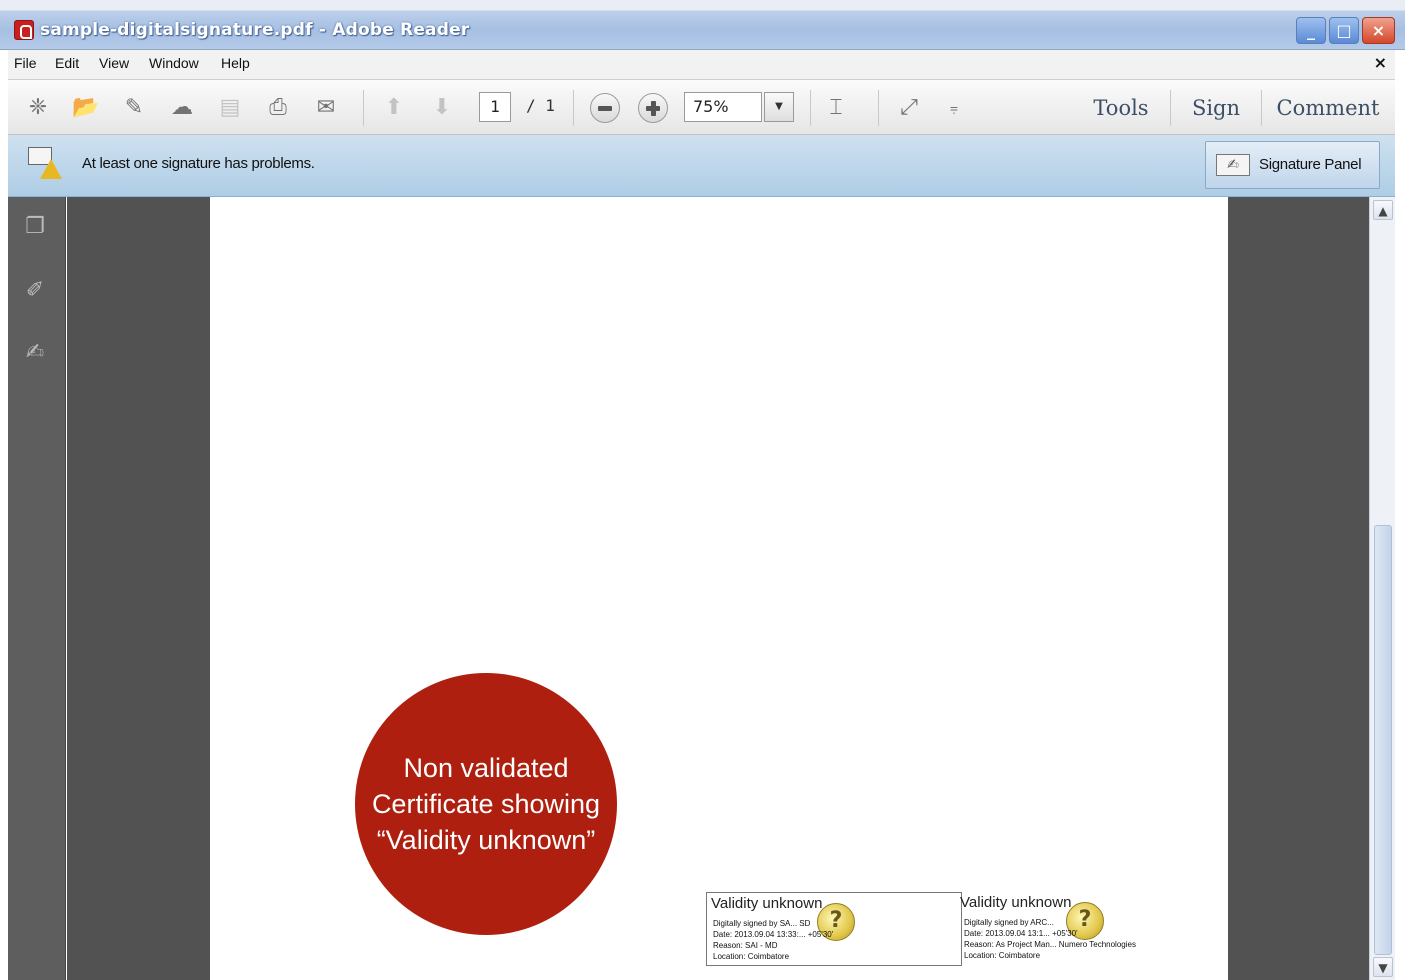  What do you see at coordinates (35, 291) in the screenshot?
I see `attachments-icon: ✐` at bounding box center [35, 291].